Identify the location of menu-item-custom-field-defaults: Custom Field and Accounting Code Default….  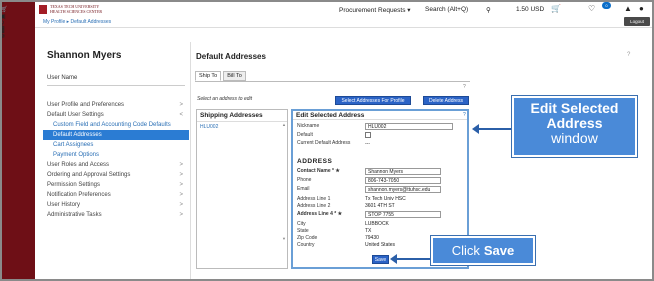
(116, 125).